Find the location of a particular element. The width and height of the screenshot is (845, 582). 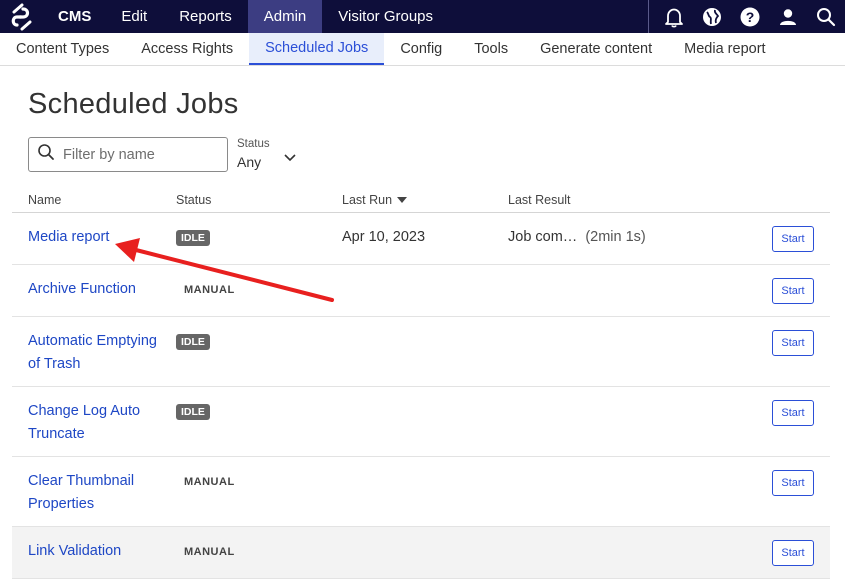

page-title: Scheduled Jobs is located at coordinates (133, 104).